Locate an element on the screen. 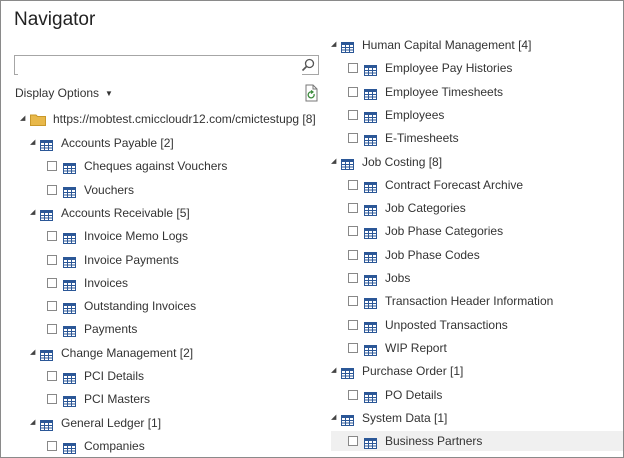 This screenshot has height=458, width=624. tree-group: ◢ Accounts Payable [2] is located at coordinates (175, 143).